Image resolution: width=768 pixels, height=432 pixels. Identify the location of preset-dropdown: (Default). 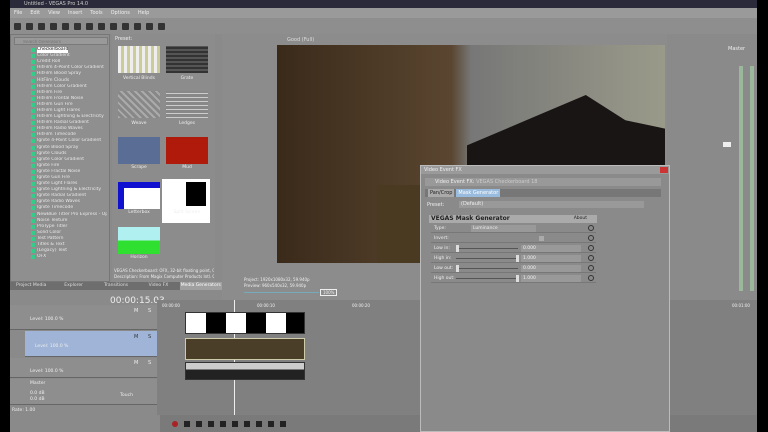
(551, 204).